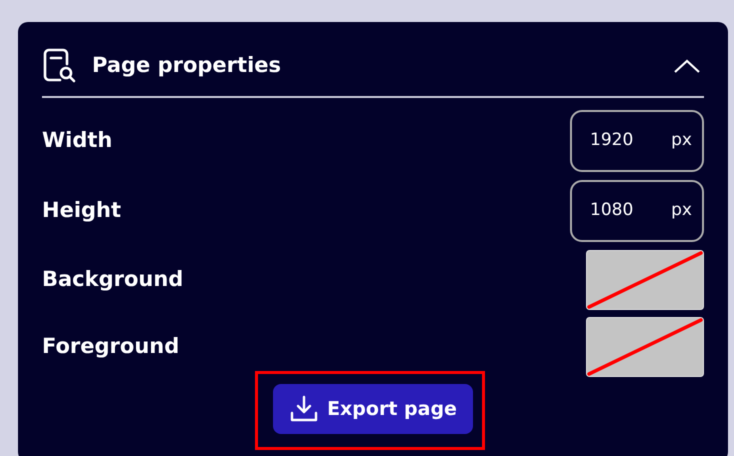 Image resolution: width=734 pixels, height=456 pixels. I want to click on export-page-button: Export page, so click(373, 409).